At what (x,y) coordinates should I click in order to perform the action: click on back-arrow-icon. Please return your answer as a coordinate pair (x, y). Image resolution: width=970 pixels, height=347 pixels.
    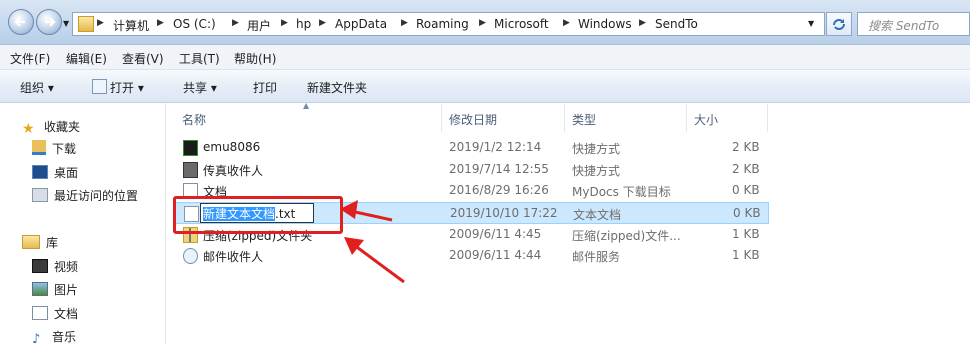
    Looking at the image, I should click on (19, 22).